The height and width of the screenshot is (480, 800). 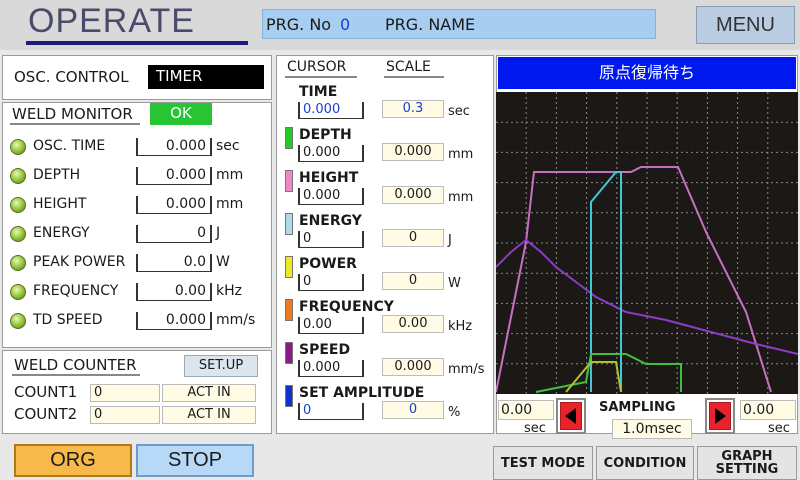 I want to click on sampling-value: 1.0msec, so click(x=652, y=429).